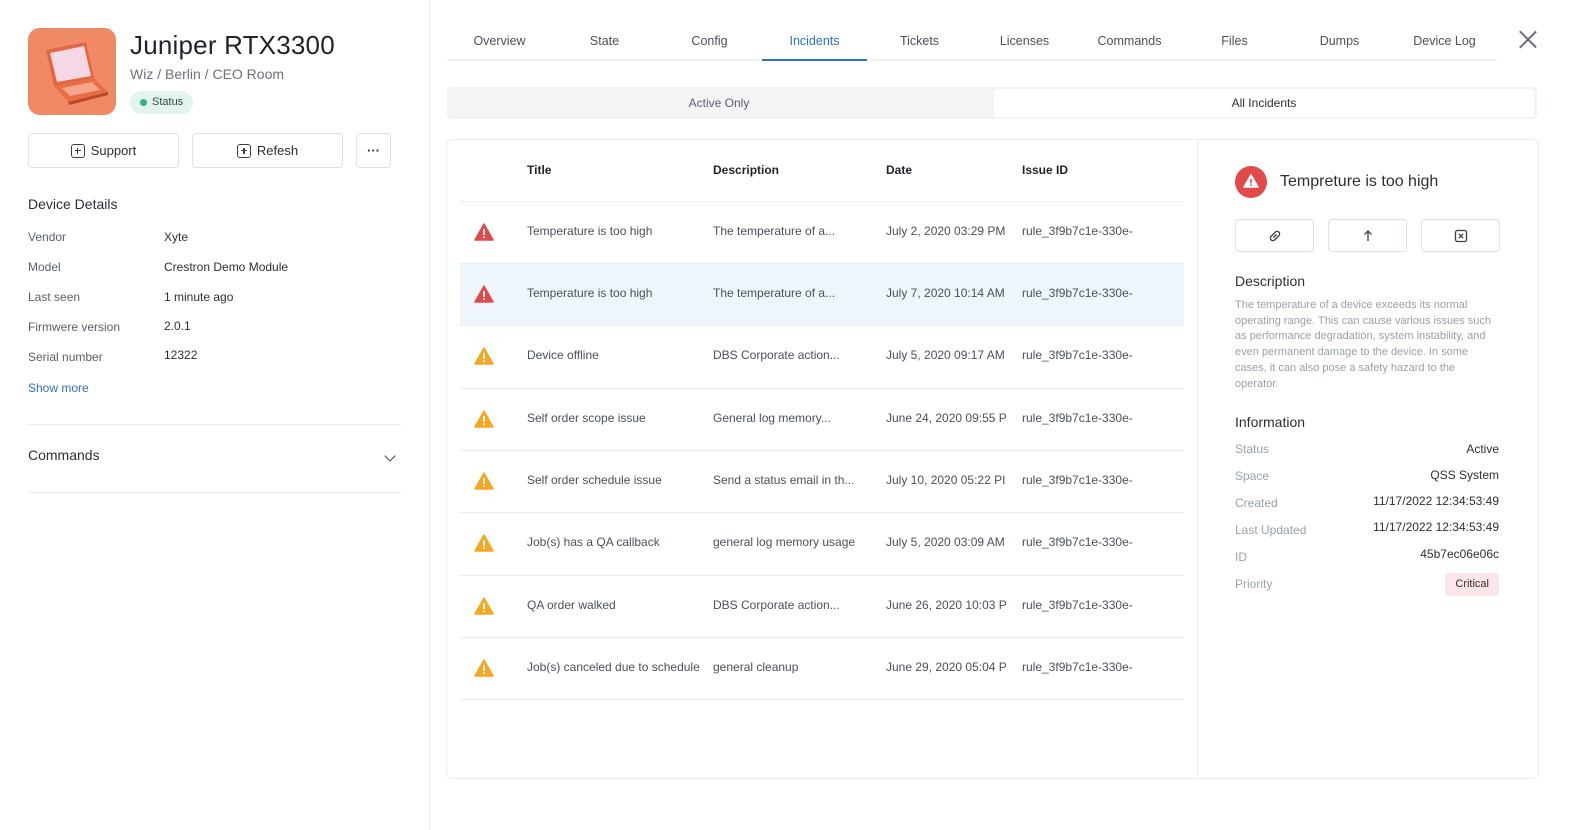 The width and height of the screenshot is (1596, 830). I want to click on tab-commands: Commands, so click(1129, 40).